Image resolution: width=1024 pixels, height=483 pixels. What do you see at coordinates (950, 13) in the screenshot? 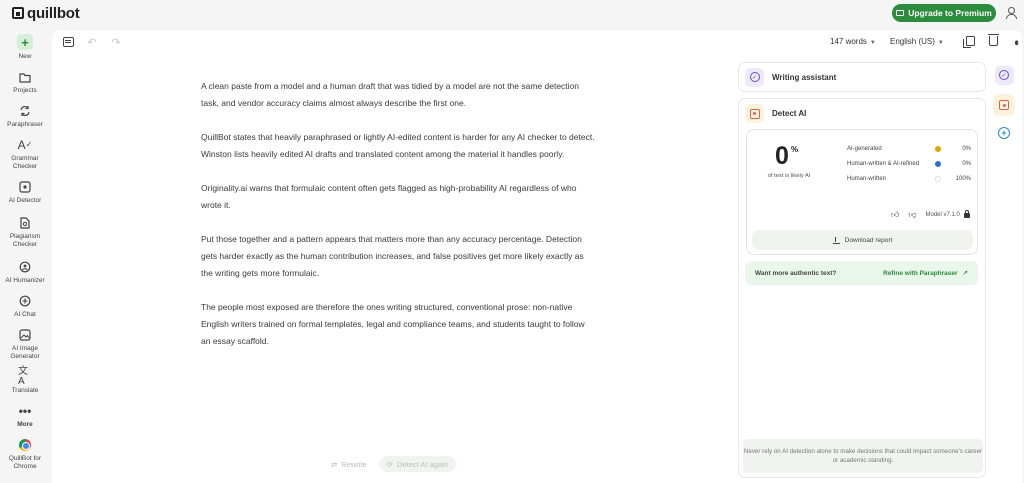
I see `upgrade-label: Upgrade to Premium` at bounding box center [950, 13].